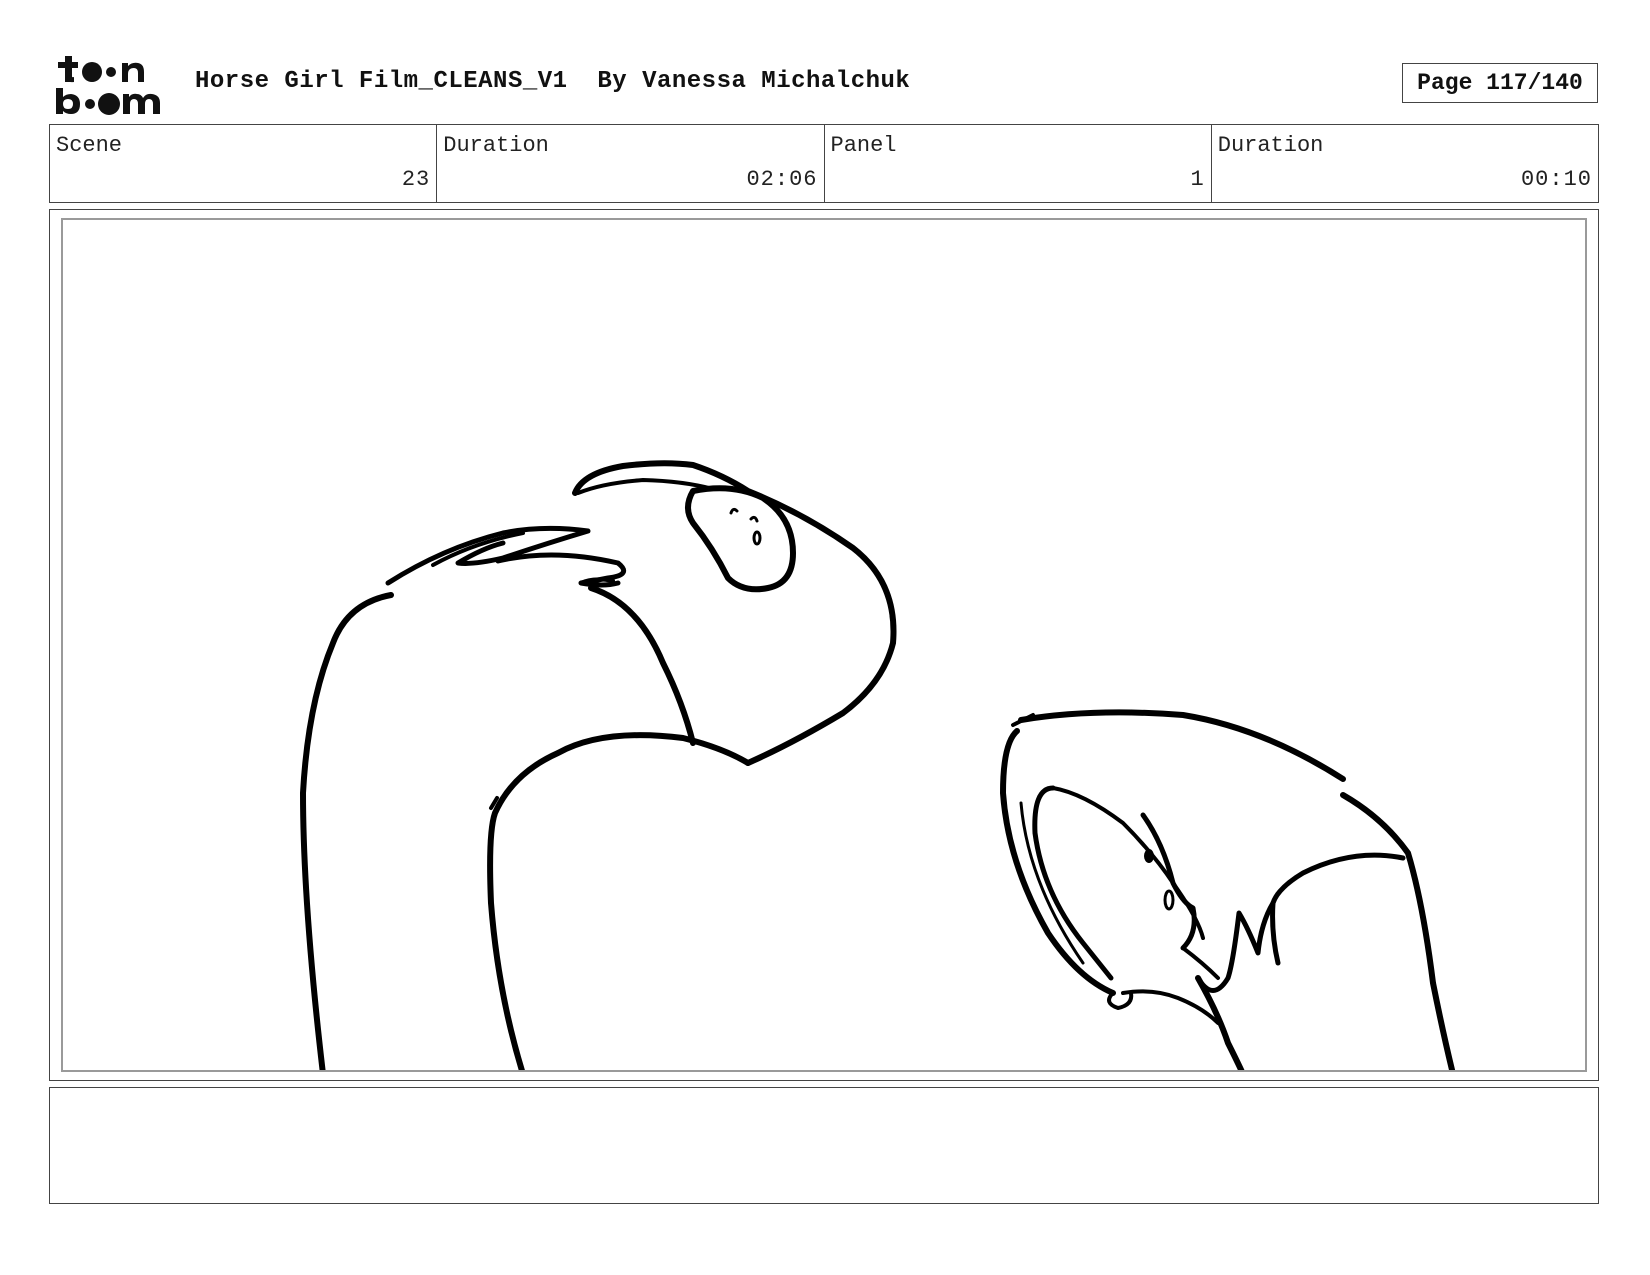  What do you see at coordinates (619, 901) in the screenshot?
I see `left-horse-body` at bounding box center [619, 901].